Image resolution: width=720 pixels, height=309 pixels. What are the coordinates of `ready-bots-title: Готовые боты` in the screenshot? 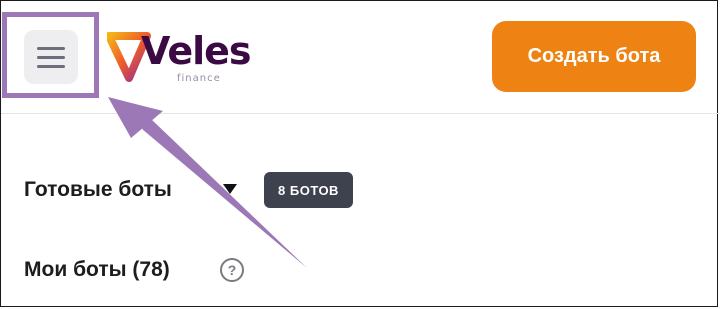 It's located at (98, 190).